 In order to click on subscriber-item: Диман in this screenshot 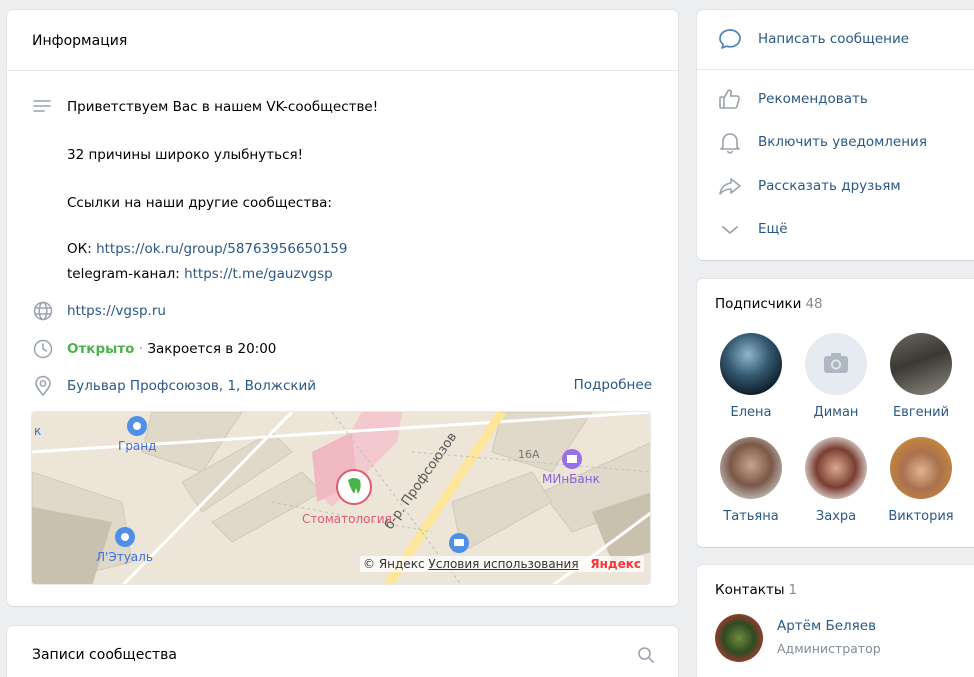, I will do `click(836, 376)`.